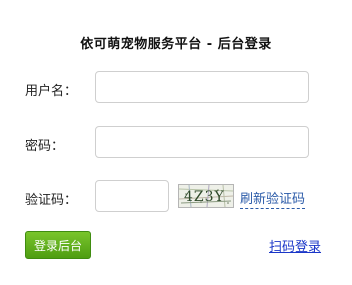 The image size is (352, 285). I want to click on page-title: 依可萌宠物服务平台 - 后台登录, so click(176, 44).